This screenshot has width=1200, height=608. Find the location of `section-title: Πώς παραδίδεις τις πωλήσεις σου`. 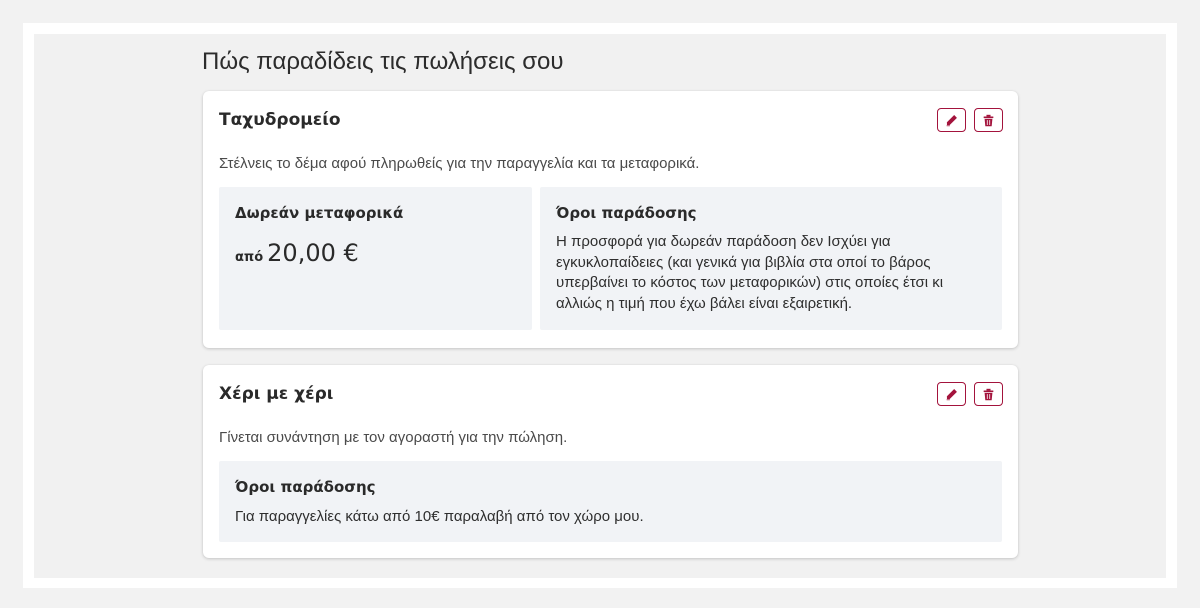

section-title: Πώς παραδίδεις τις πωλήσεις σου is located at coordinates (383, 61).